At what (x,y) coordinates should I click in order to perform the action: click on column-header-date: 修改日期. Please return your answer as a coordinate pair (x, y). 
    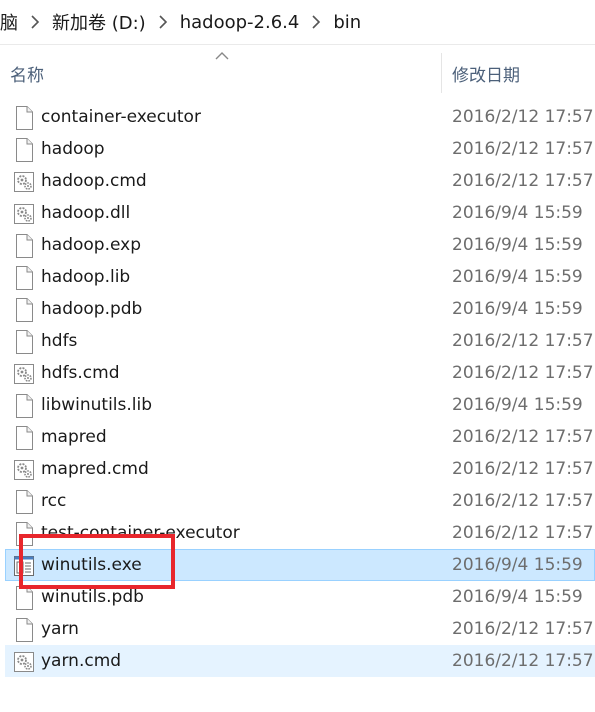
    Looking at the image, I should click on (486, 73).